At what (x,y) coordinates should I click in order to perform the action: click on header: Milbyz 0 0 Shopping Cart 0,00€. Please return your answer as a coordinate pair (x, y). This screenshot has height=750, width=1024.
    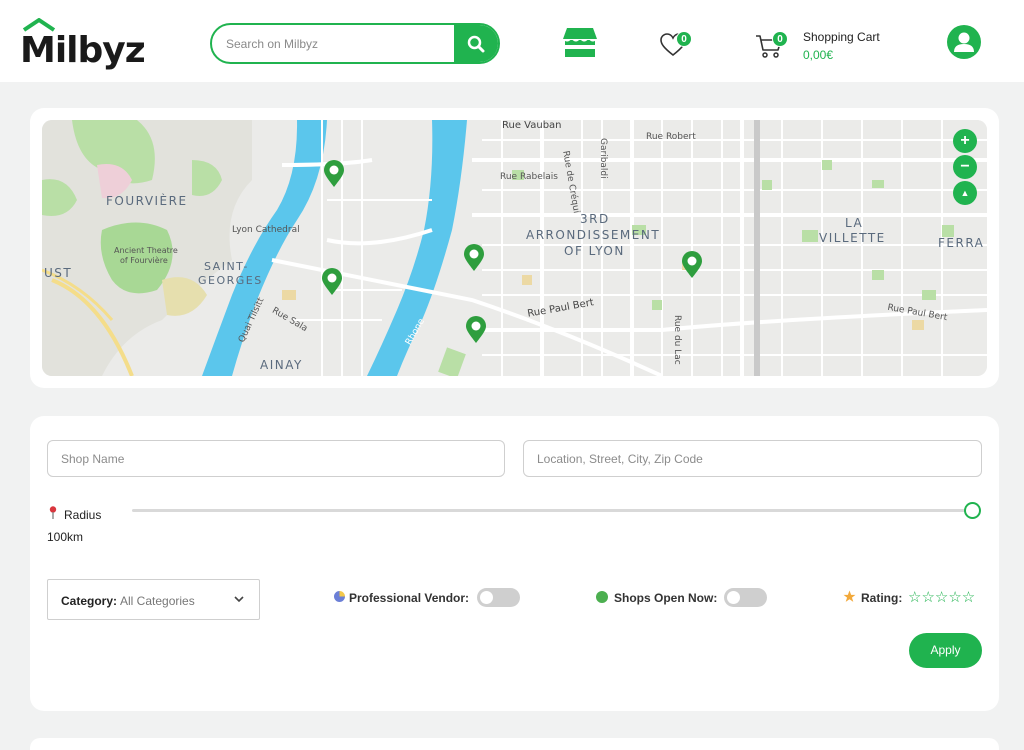
    Looking at the image, I should click on (512, 41).